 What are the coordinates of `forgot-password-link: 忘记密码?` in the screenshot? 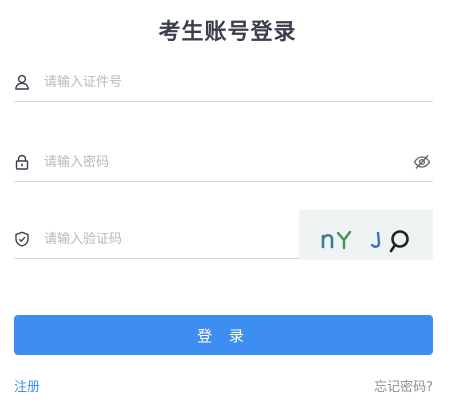 It's located at (403, 385).